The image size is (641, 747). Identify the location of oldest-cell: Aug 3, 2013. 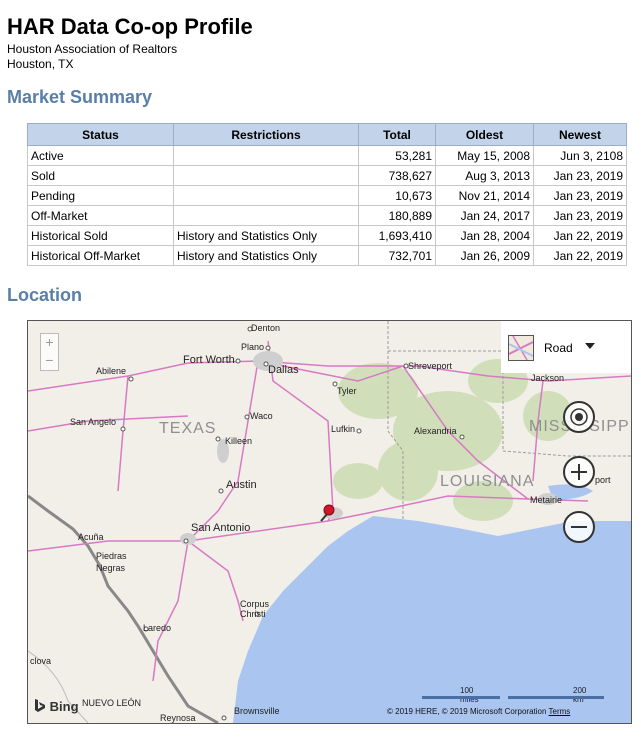
(484, 175).